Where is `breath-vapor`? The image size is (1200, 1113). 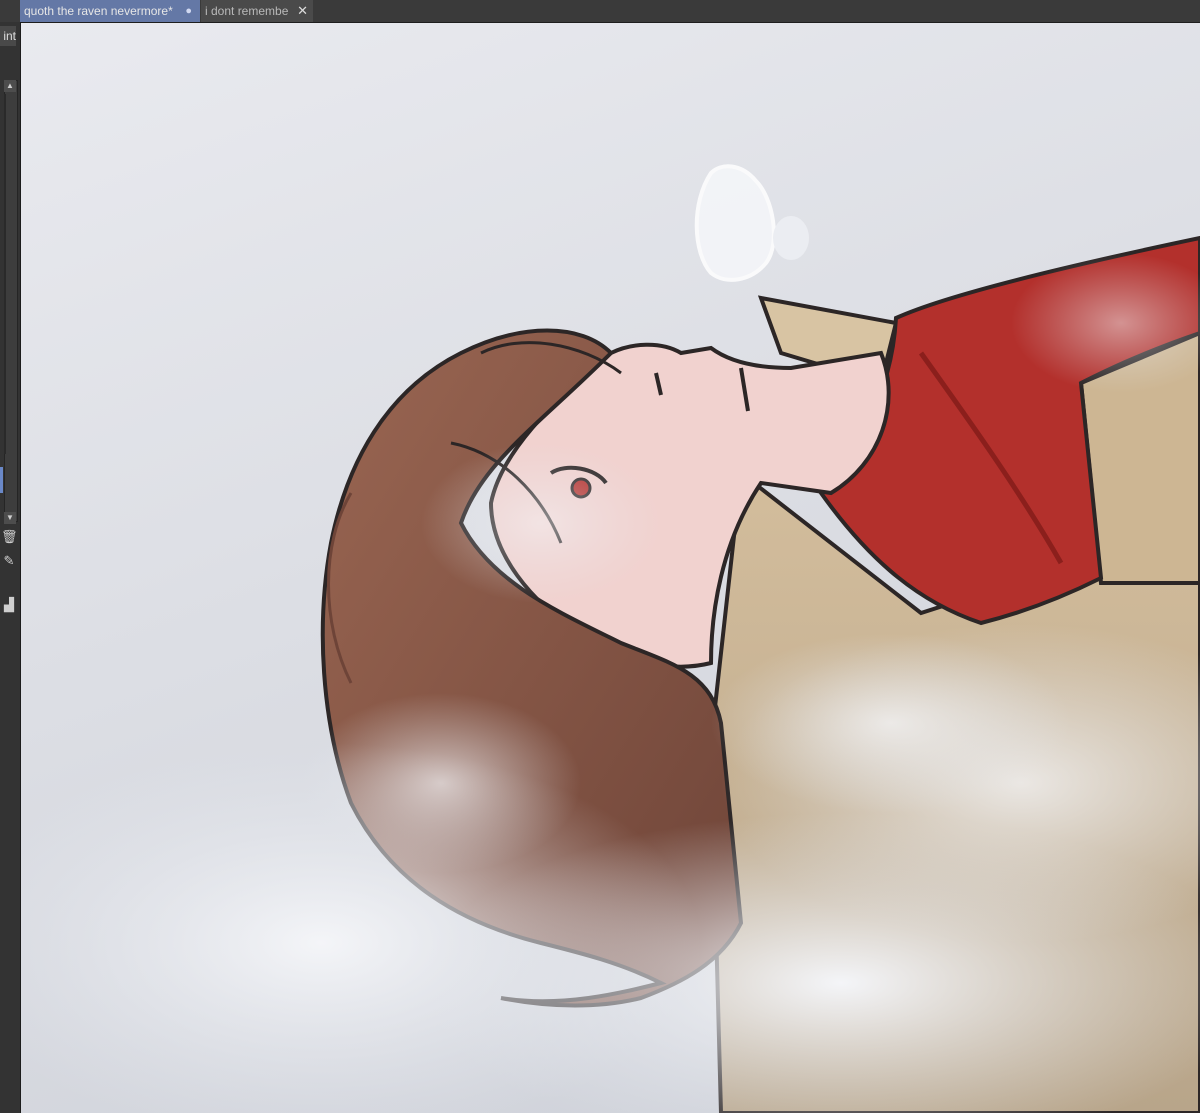
breath-vapor is located at coordinates (751, 223).